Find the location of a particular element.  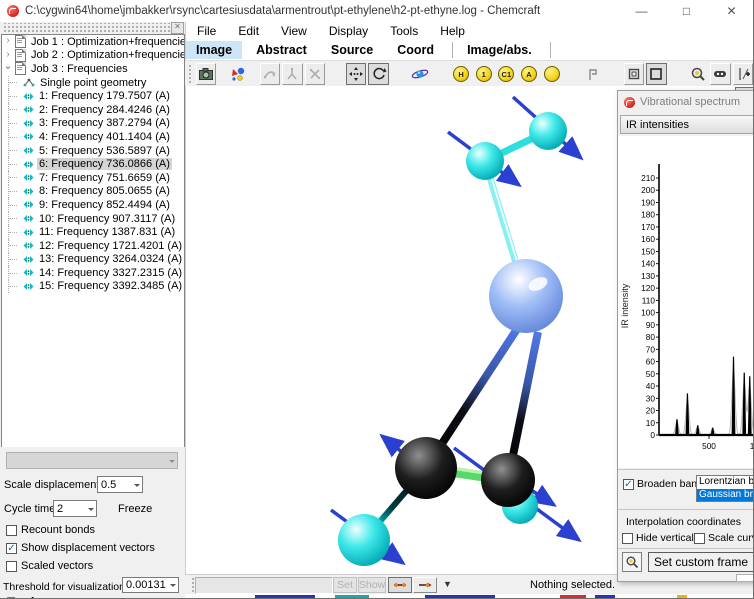

tree-item-frequency: 13: Frequency 3264.0324 (A) is located at coordinates (93, 259).